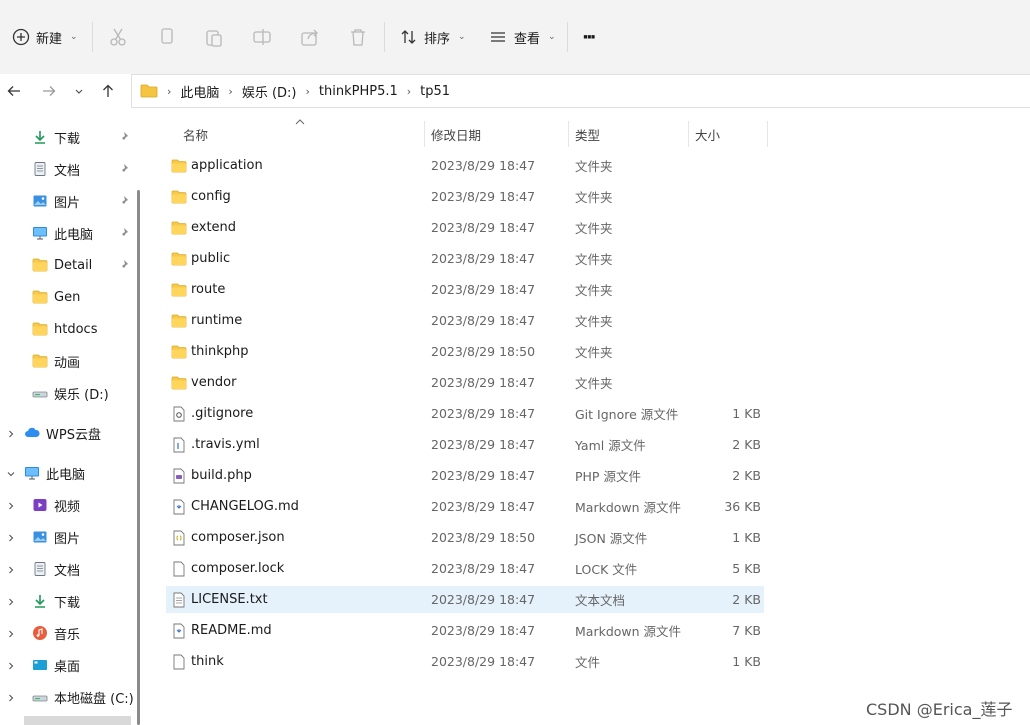 Image resolution: width=1030 pixels, height=725 pixels. What do you see at coordinates (465, 351) in the screenshot?
I see `file-row: thinkphp 2023/8/29 18:50 文件夹` at bounding box center [465, 351].